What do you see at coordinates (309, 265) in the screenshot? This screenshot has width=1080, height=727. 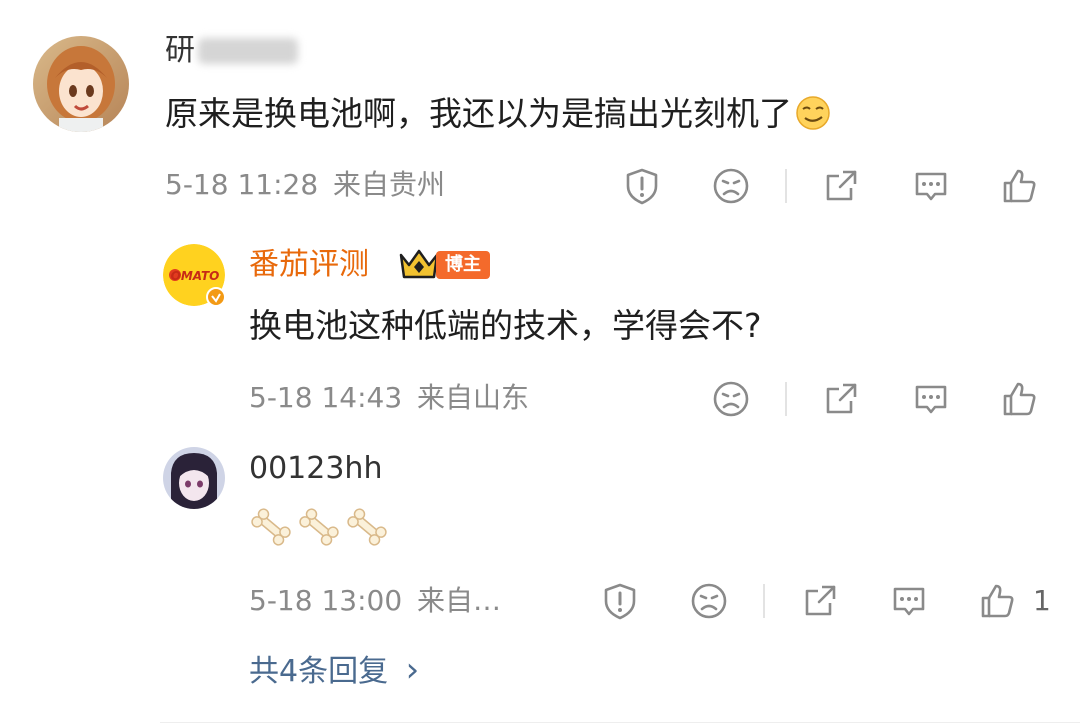 I see `username: 番茄评测` at bounding box center [309, 265].